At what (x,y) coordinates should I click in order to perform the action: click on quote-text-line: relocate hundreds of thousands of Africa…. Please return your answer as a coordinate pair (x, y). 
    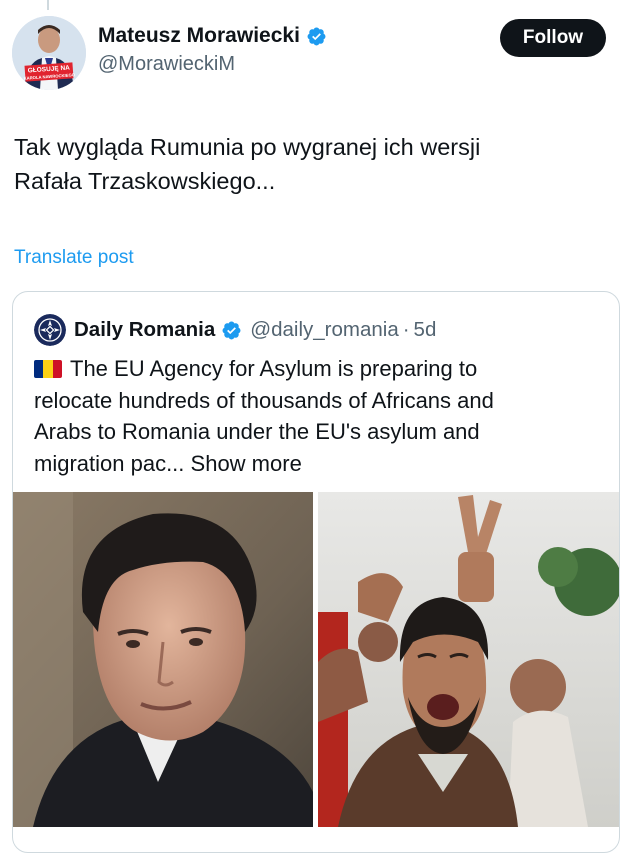
    Looking at the image, I should click on (264, 400).